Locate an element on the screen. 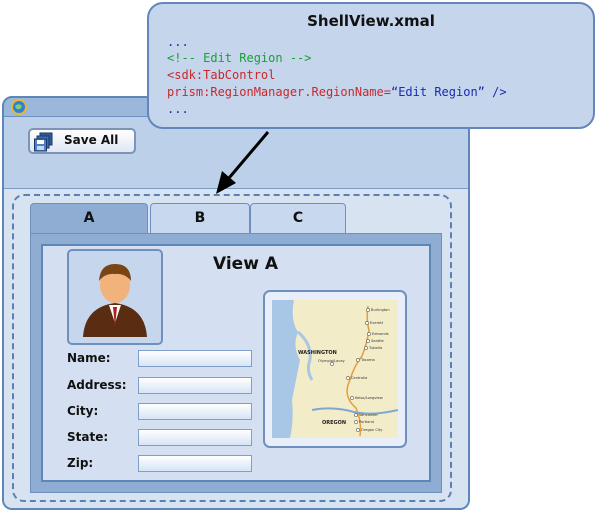  name-field is located at coordinates (195, 358).